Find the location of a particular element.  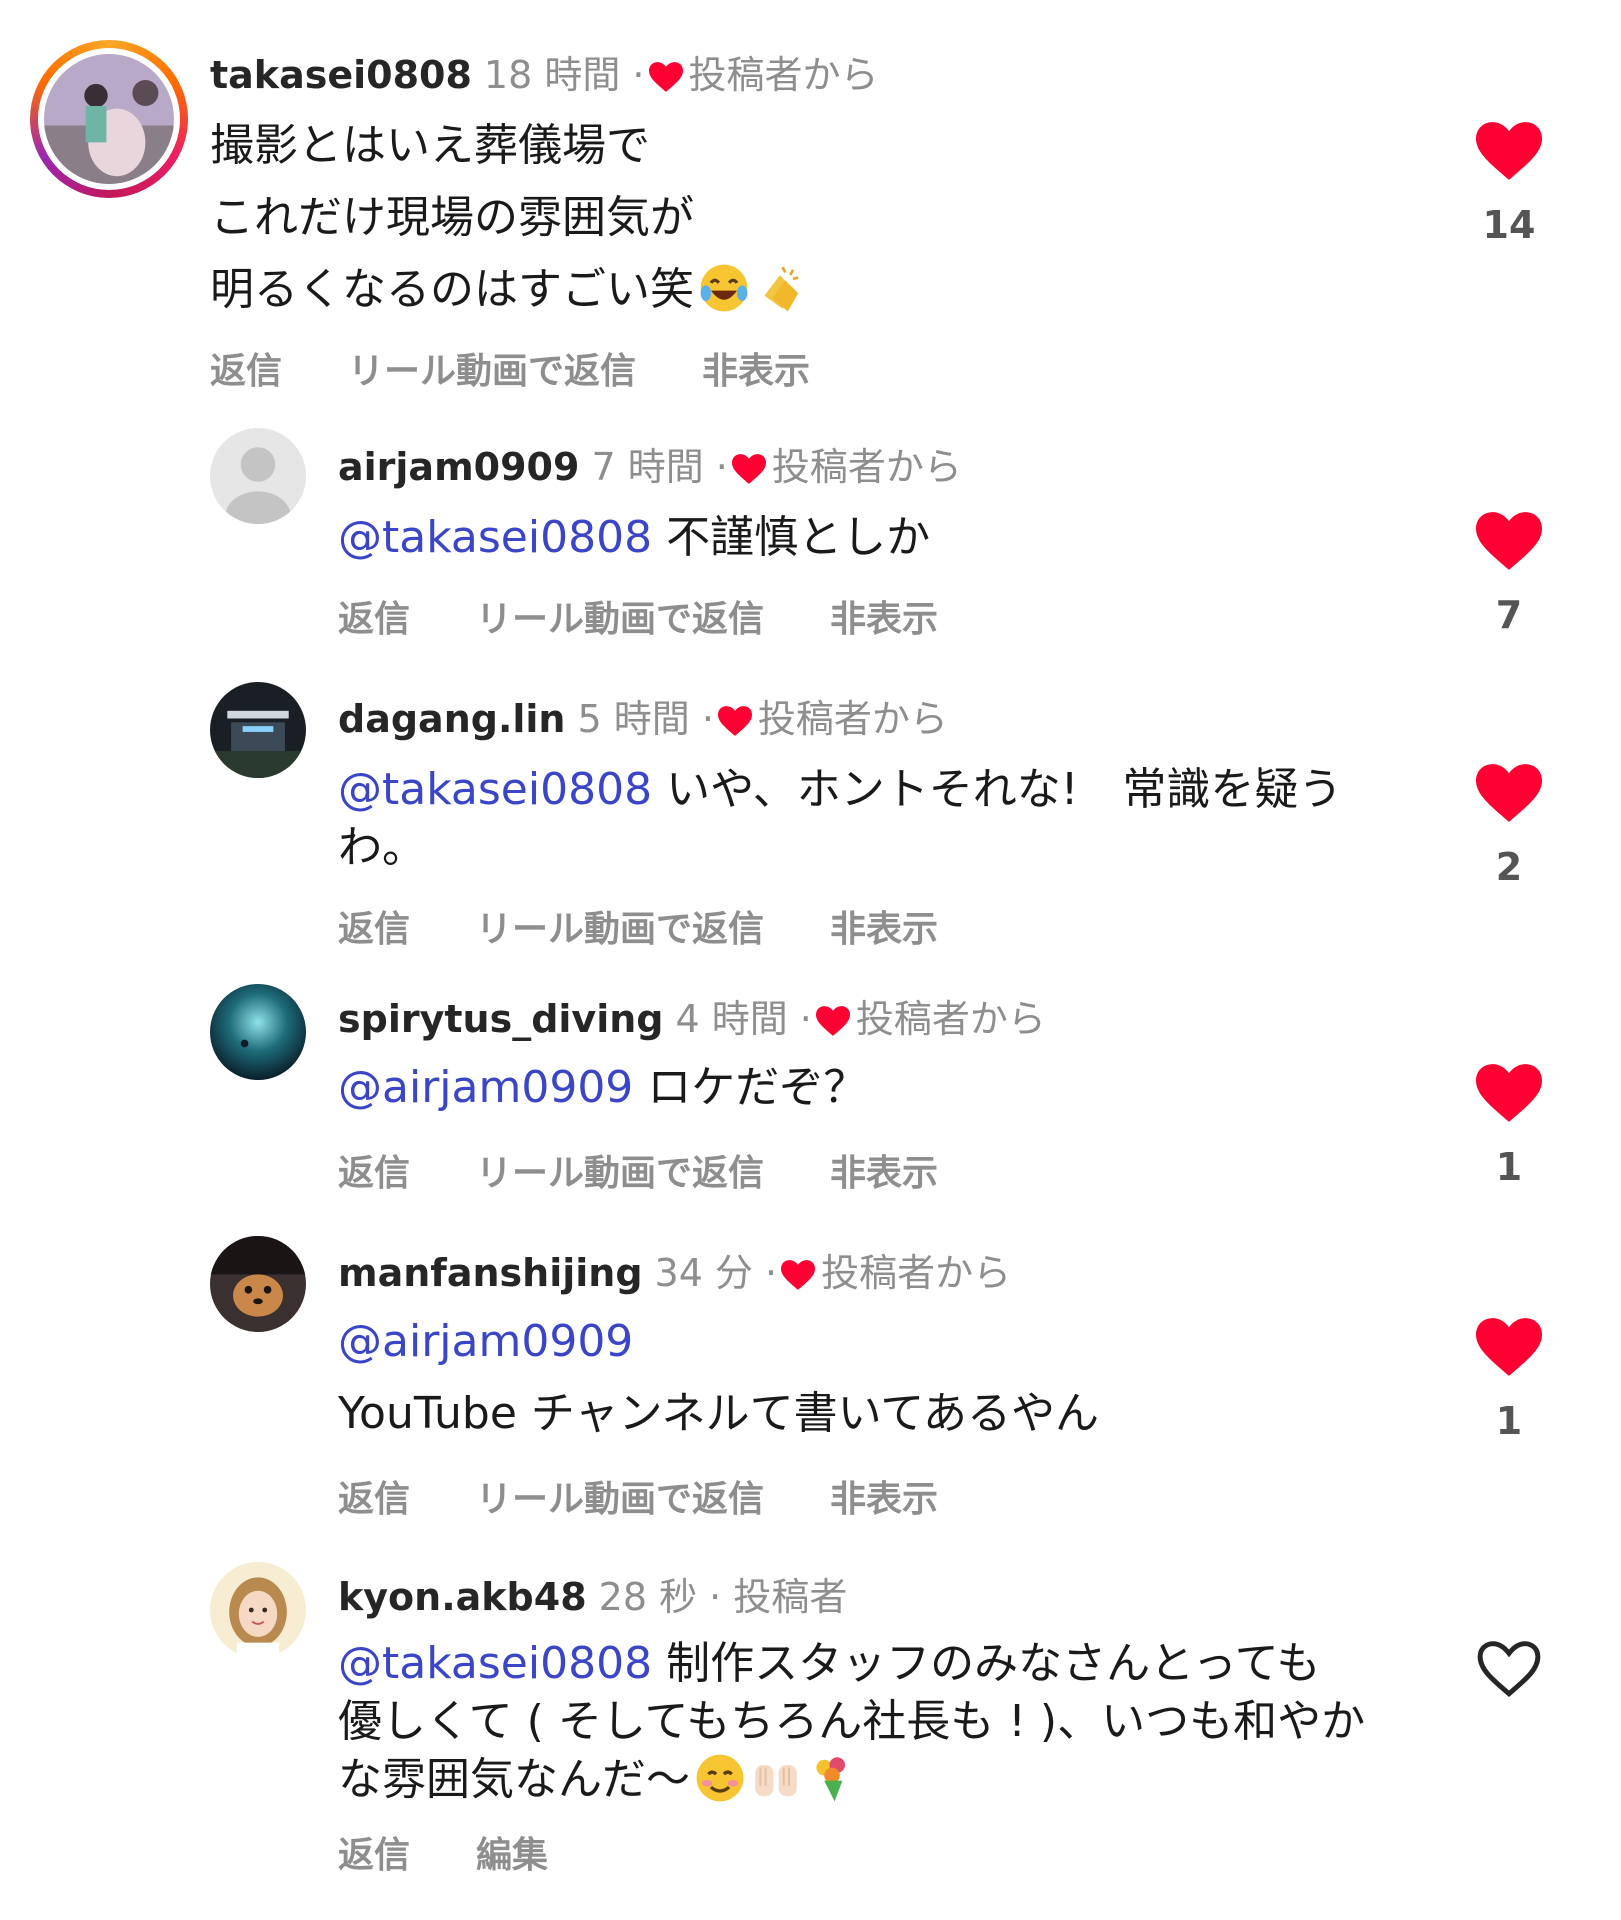

like-count: 2 is located at coordinates (1509, 867).